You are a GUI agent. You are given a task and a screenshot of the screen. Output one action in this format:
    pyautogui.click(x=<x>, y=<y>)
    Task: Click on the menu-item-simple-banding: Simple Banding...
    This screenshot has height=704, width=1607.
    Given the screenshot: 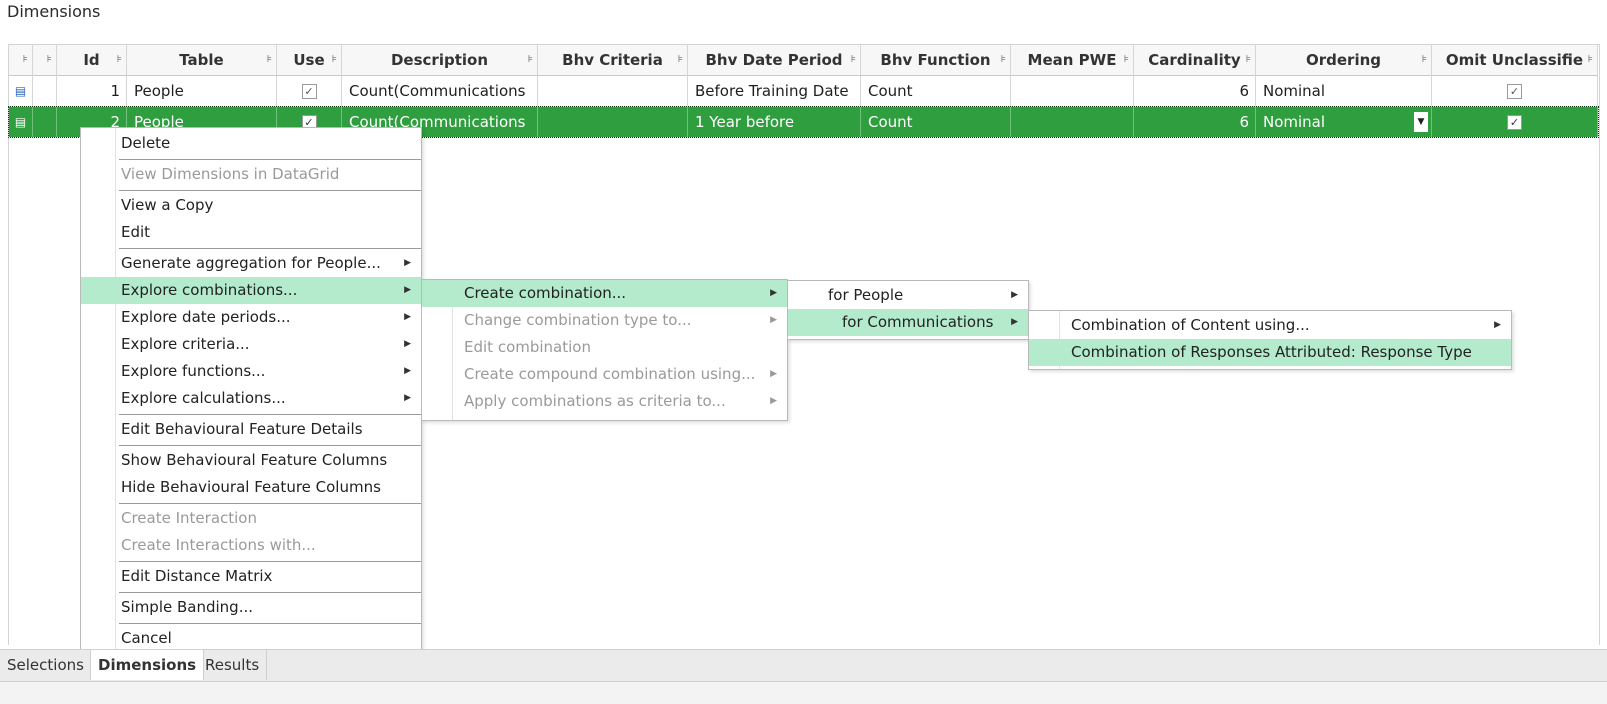 What is the action you would take?
    pyautogui.click(x=251, y=607)
    